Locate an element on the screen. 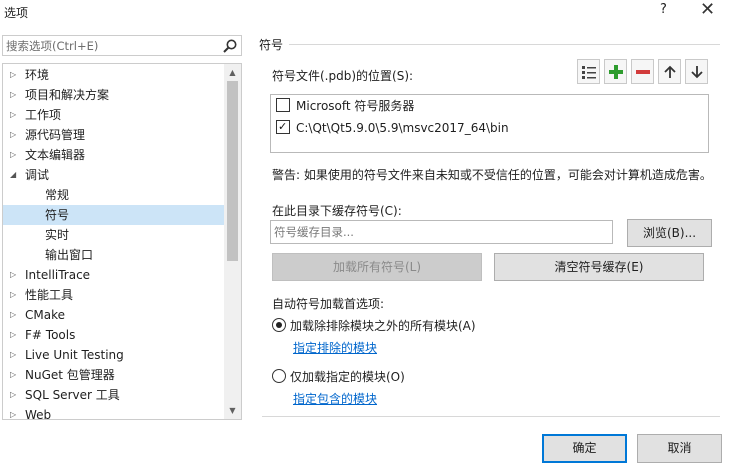 Image resolution: width=730 pixels, height=472 pixels. tree-item: ▷ Web is located at coordinates (114, 412).